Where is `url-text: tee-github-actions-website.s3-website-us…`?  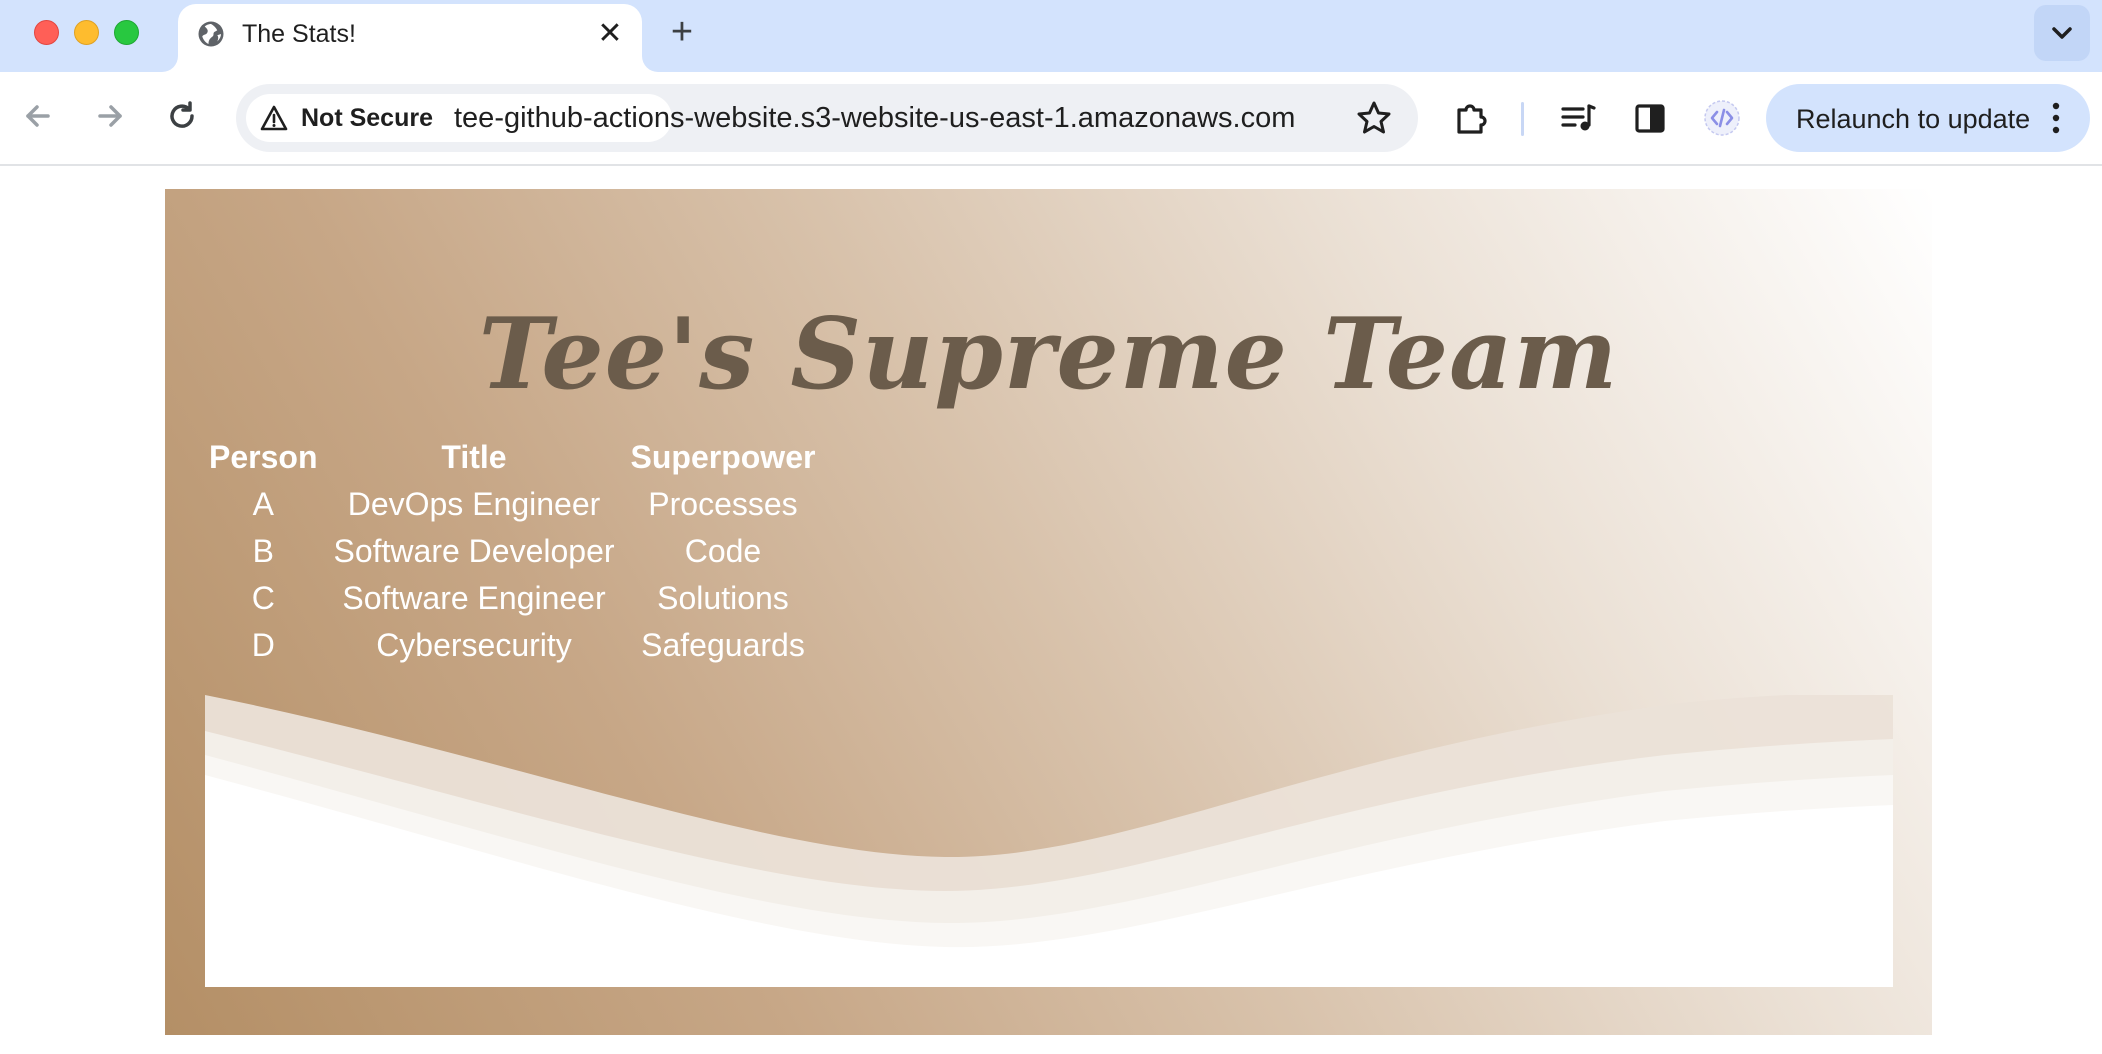 url-text: tee-github-actions-website.s3-website-us… is located at coordinates (874, 118).